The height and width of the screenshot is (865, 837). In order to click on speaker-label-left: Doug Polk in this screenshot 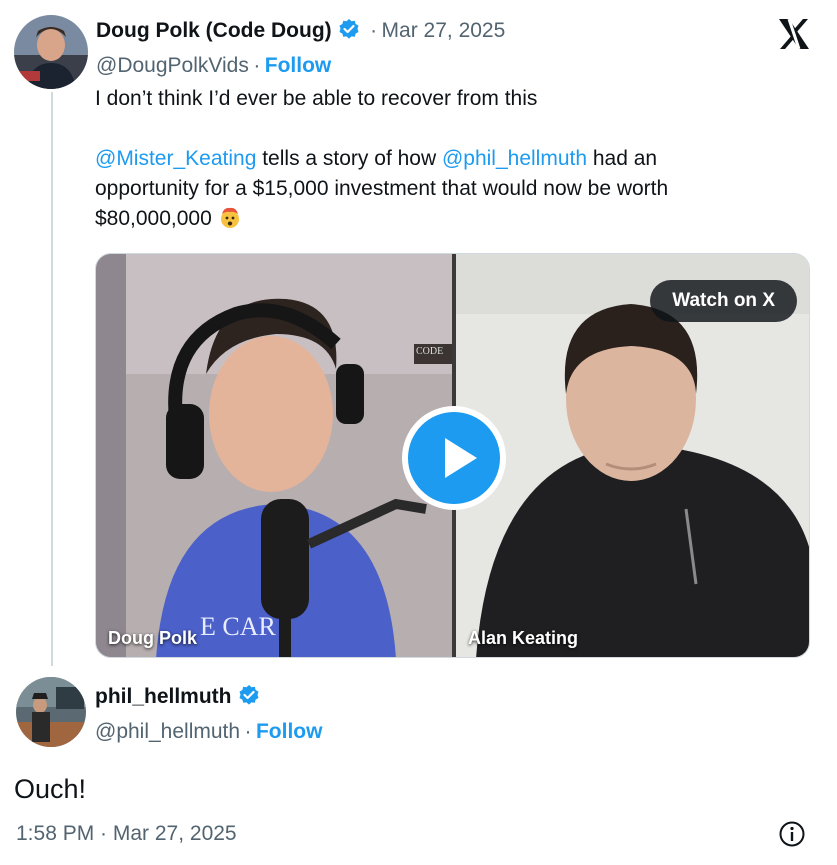, I will do `click(152, 638)`.